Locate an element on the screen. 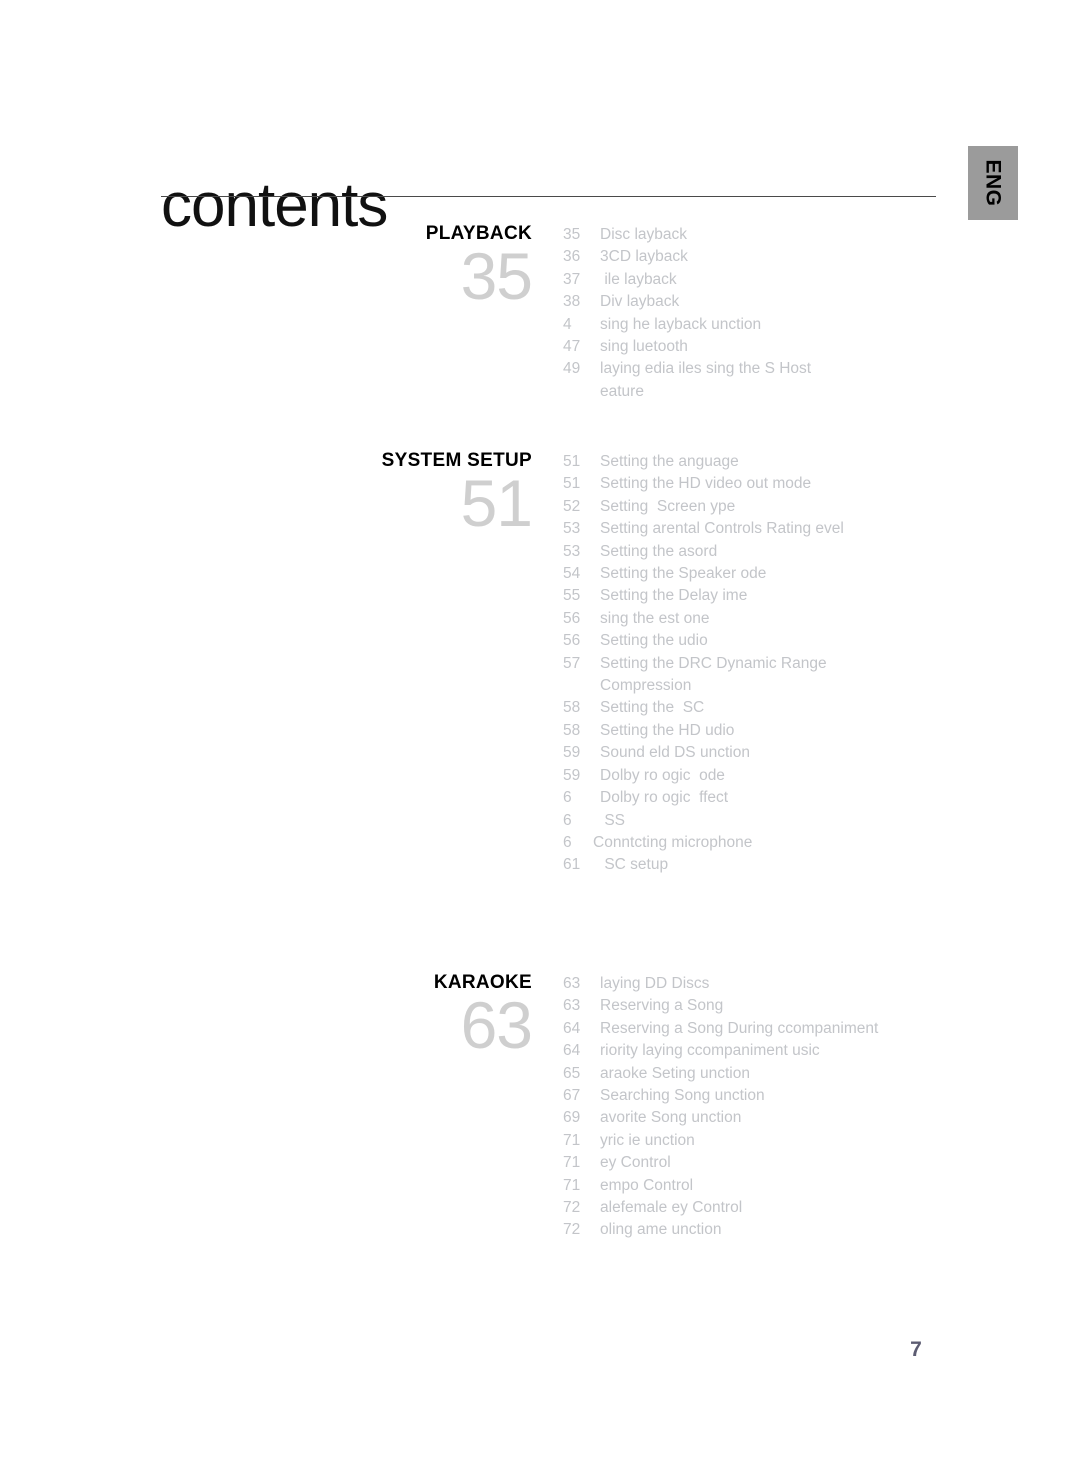 The width and height of the screenshot is (1080, 1475). toc-entry: 58 Setting the HD udio is located at coordinates (773, 731).